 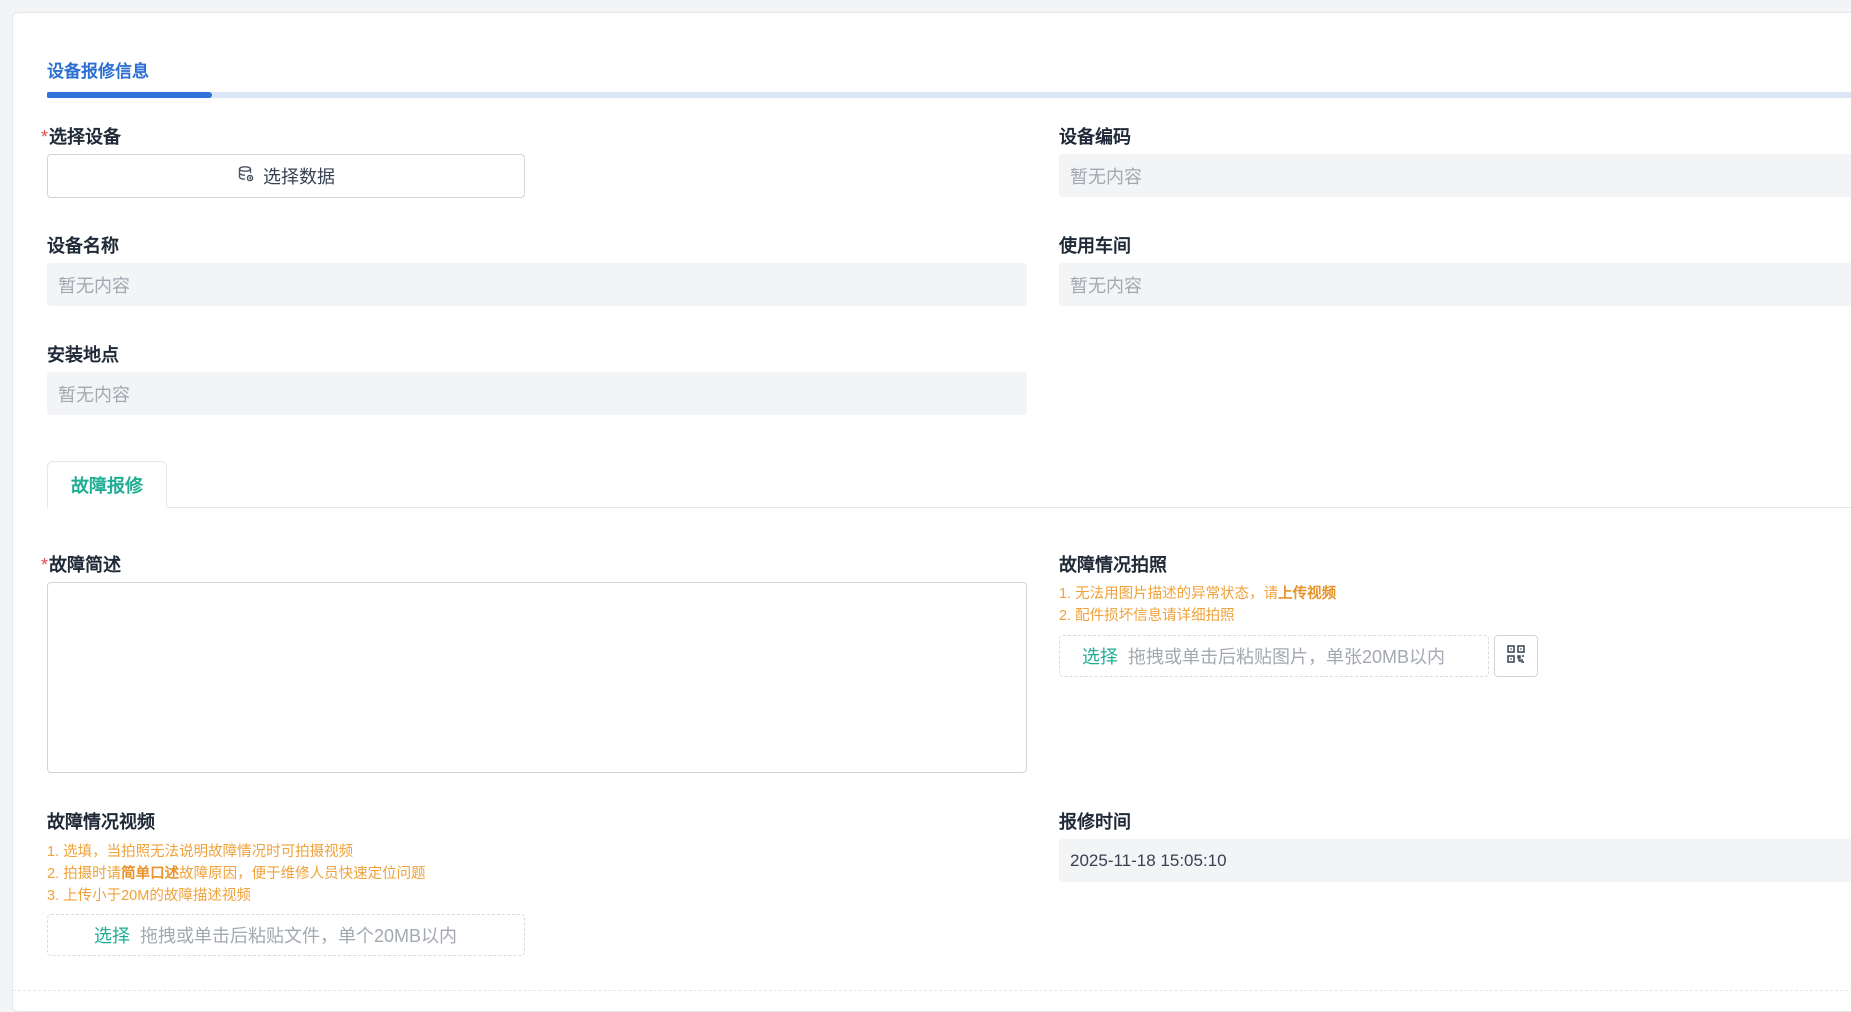 What do you see at coordinates (81, 137) in the screenshot?
I see `select-device-label: *选择设备` at bounding box center [81, 137].